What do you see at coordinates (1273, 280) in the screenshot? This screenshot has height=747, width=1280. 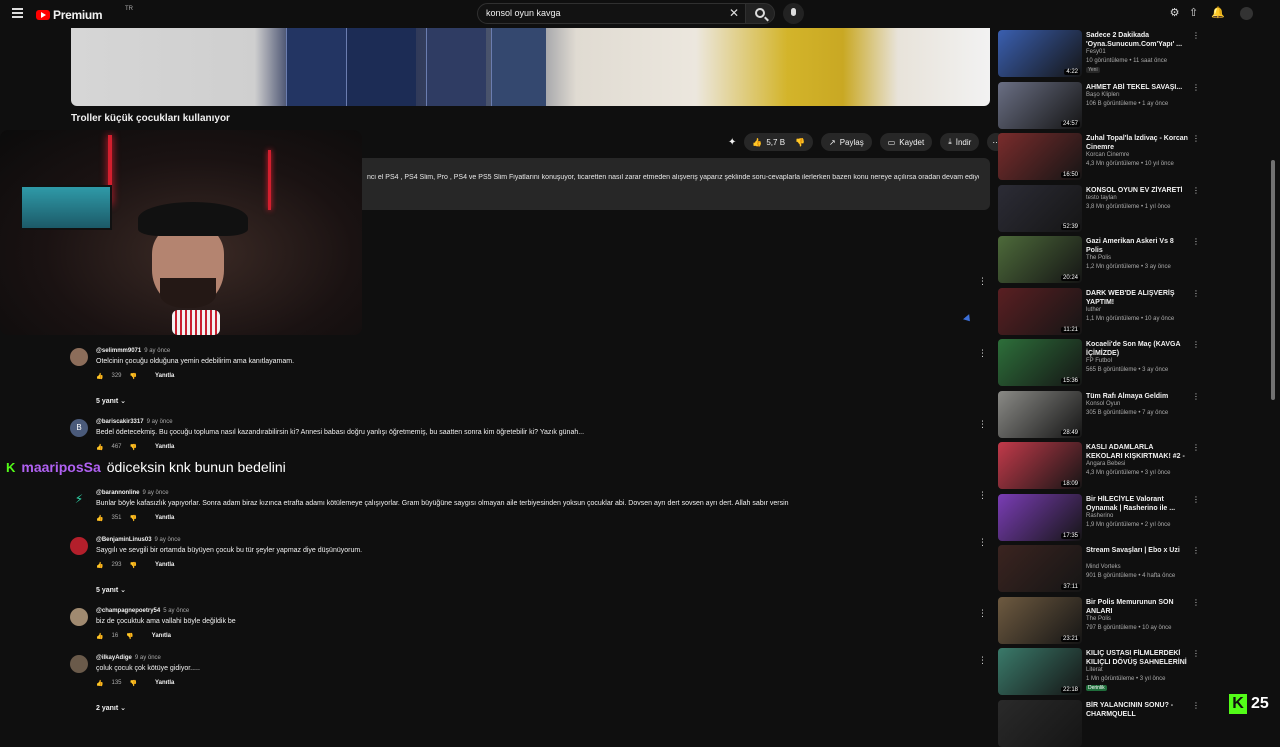 I see `scrollbar` at bounding box center [1273, 280].